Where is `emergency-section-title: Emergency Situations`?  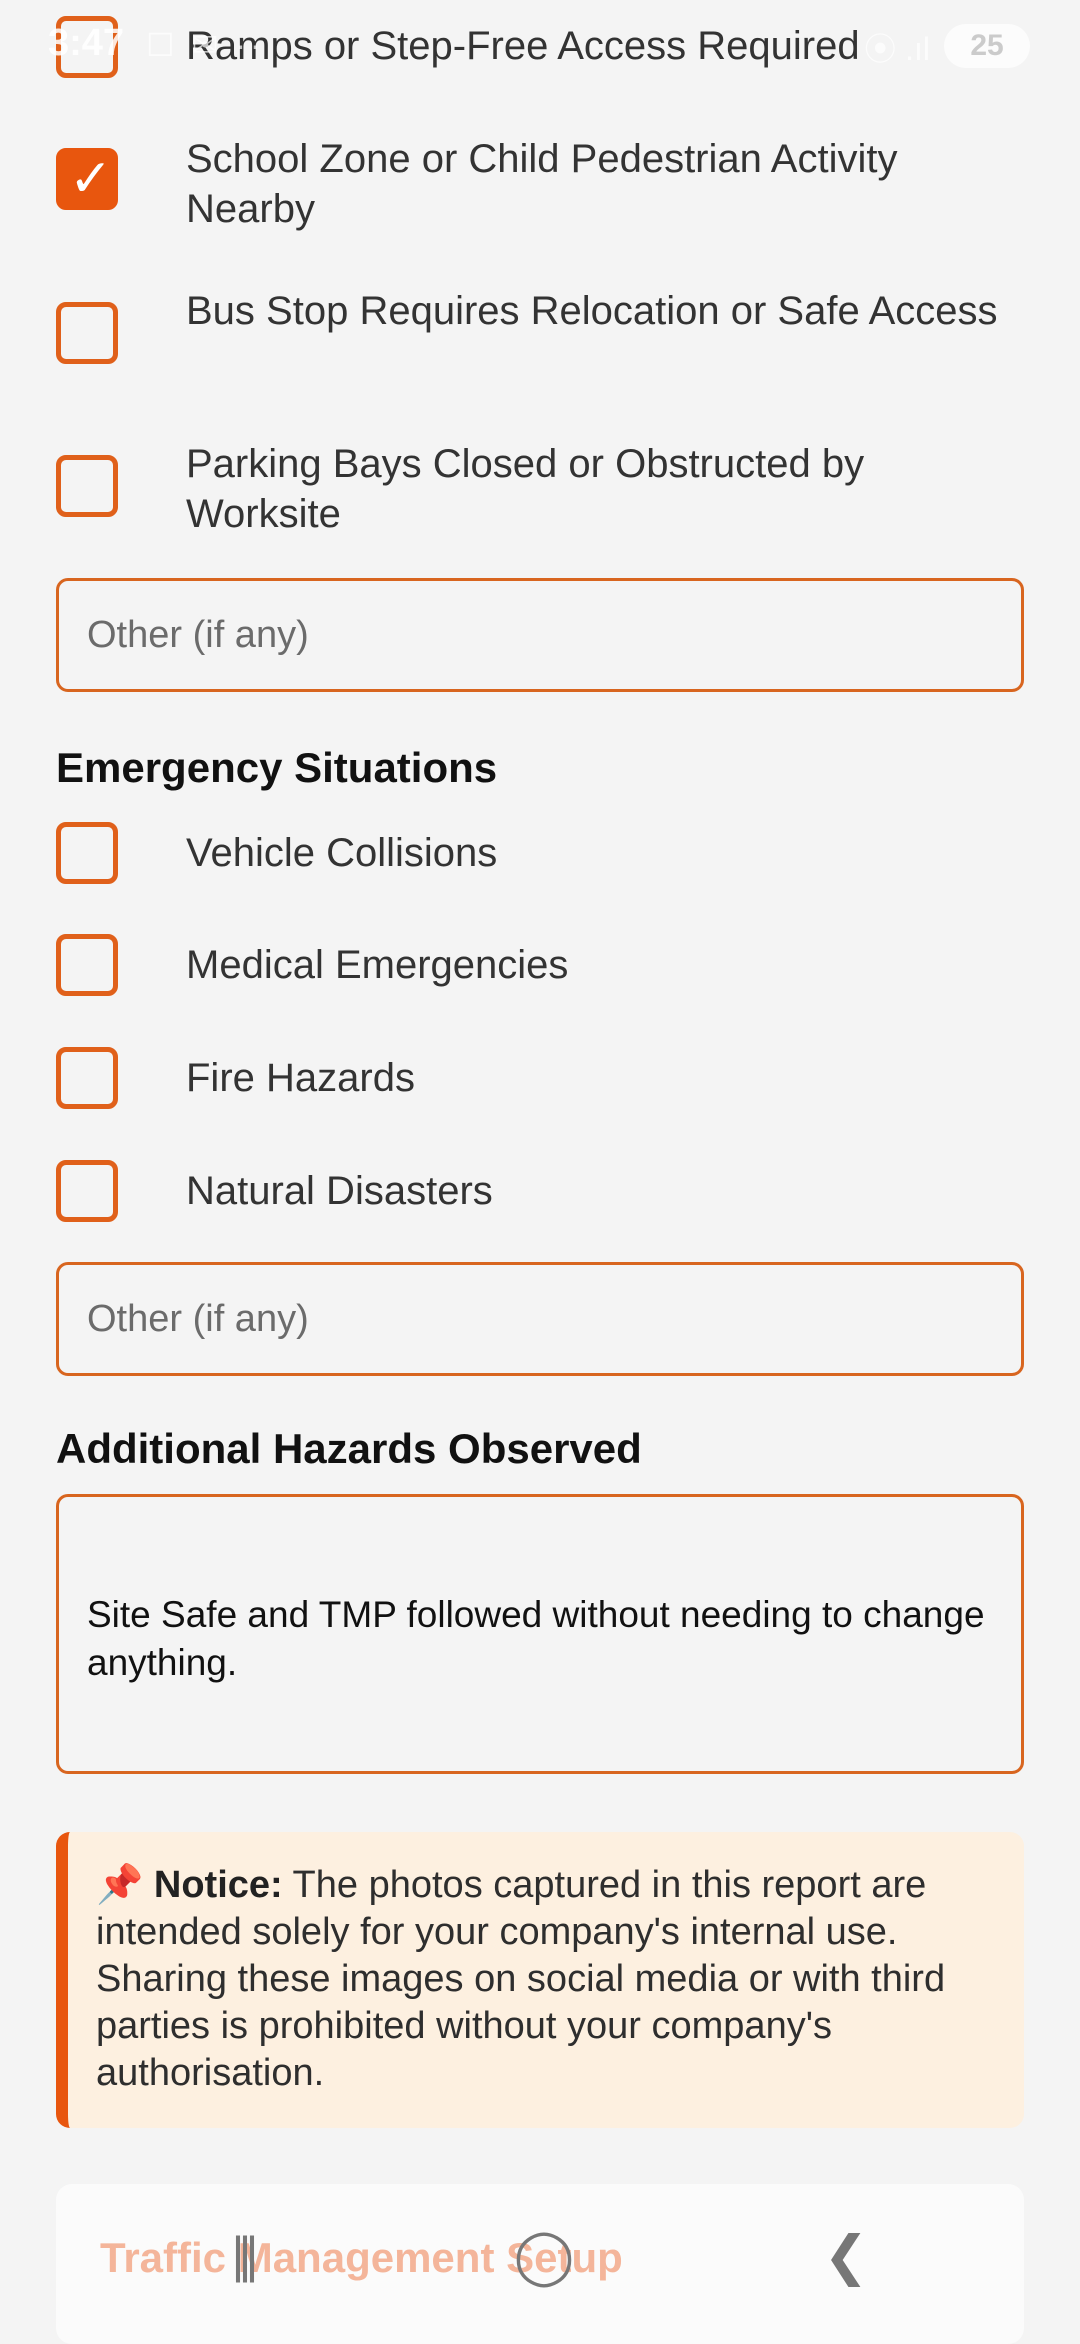
emergency-section-title: Emergency Situations is located at coordinates (277, 767).